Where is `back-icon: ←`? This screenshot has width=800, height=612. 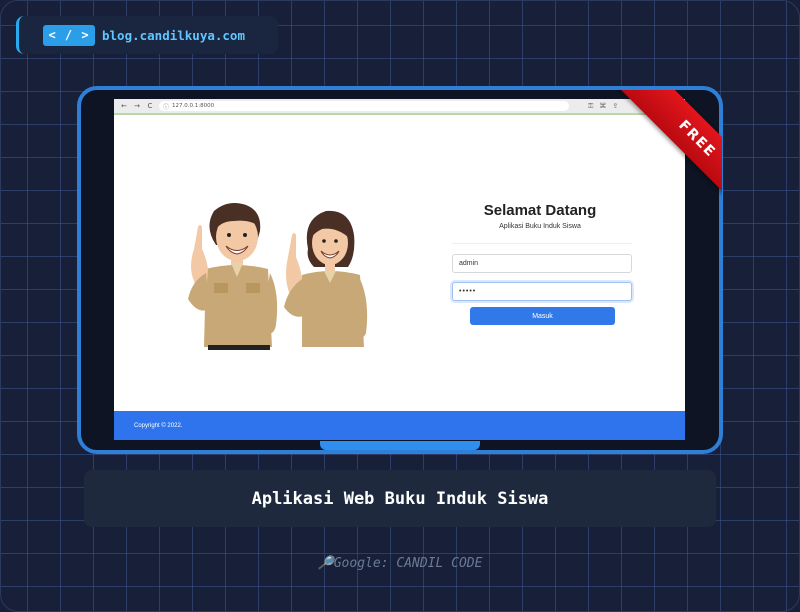 back-icon: ← is located at coordinates (124, 106).